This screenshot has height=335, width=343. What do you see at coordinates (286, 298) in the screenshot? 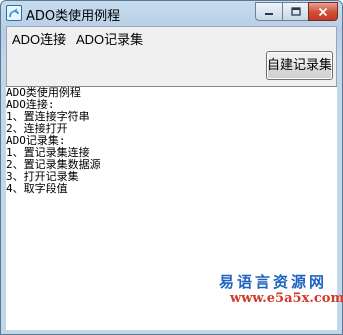
I see `watermark-url: www.e5a5x.com` at bounding box center [286, 298].